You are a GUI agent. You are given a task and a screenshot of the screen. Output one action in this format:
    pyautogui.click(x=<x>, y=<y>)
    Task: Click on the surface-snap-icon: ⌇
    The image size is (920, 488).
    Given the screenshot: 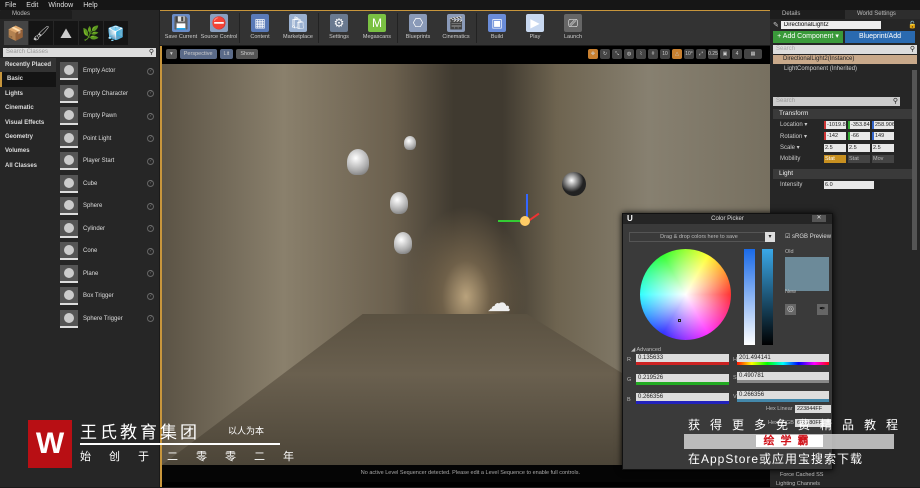 What is the action you would take?
    pyautogui.click(x=641, y=54)
    